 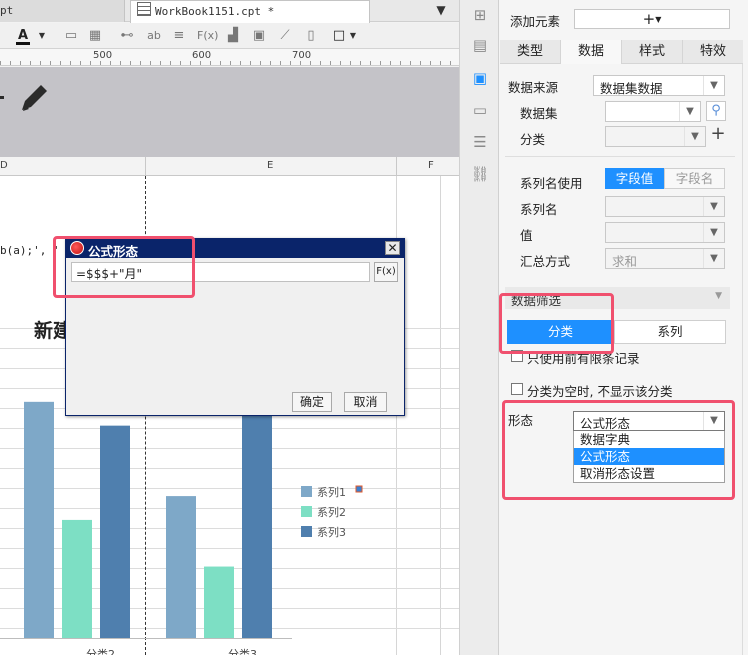 I want to click on formula-input: =$$$+"月", so click(x=220, y=272).